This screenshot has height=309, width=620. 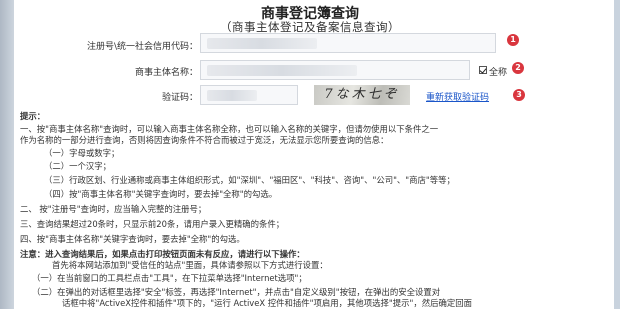 I want to click on fullname-label: 全称, so click(x=498, y=73).